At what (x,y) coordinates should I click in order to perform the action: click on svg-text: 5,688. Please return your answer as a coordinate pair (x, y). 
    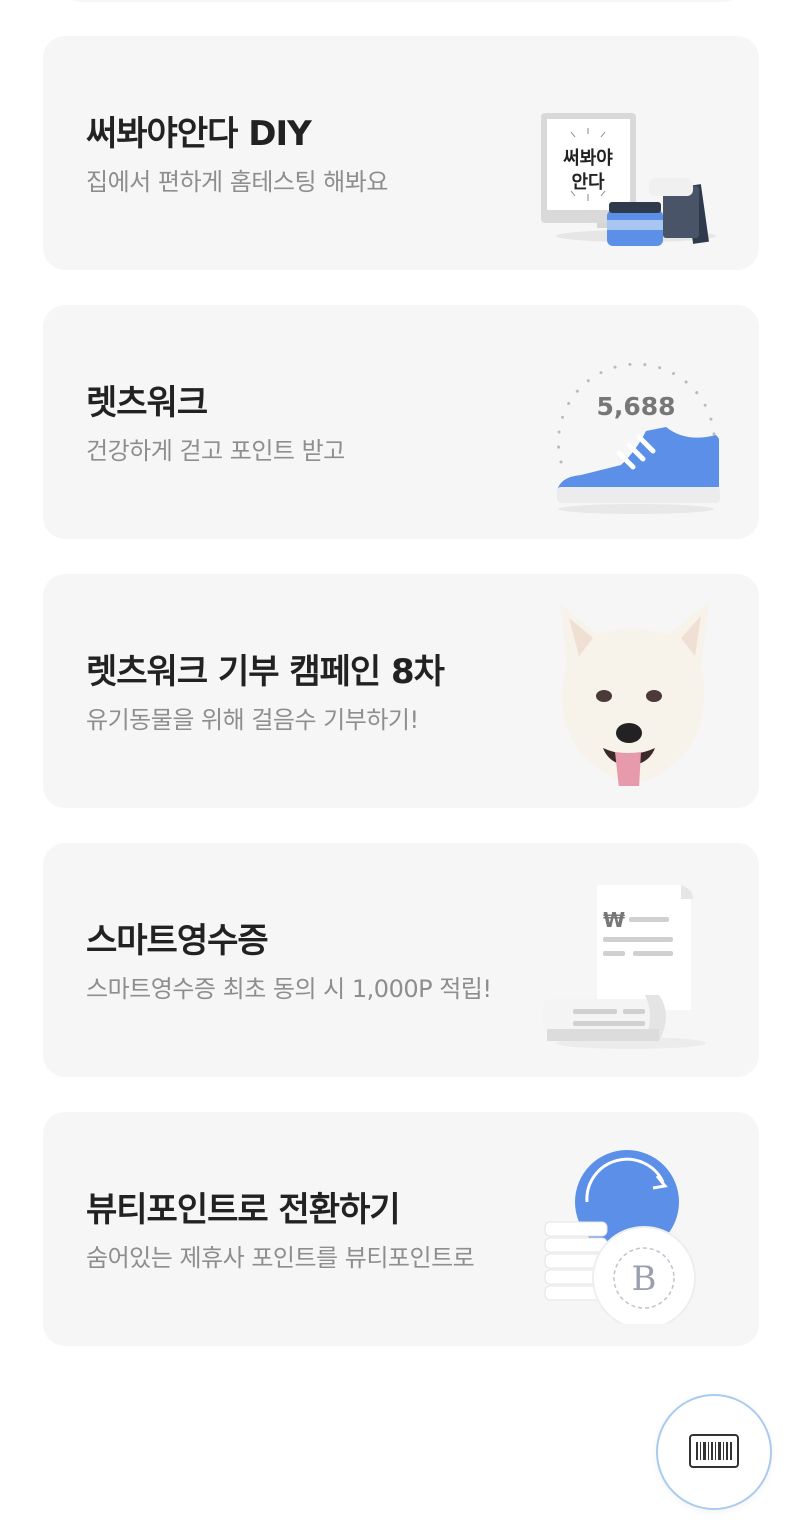
    Looking at the image, I should click on (635, 406).